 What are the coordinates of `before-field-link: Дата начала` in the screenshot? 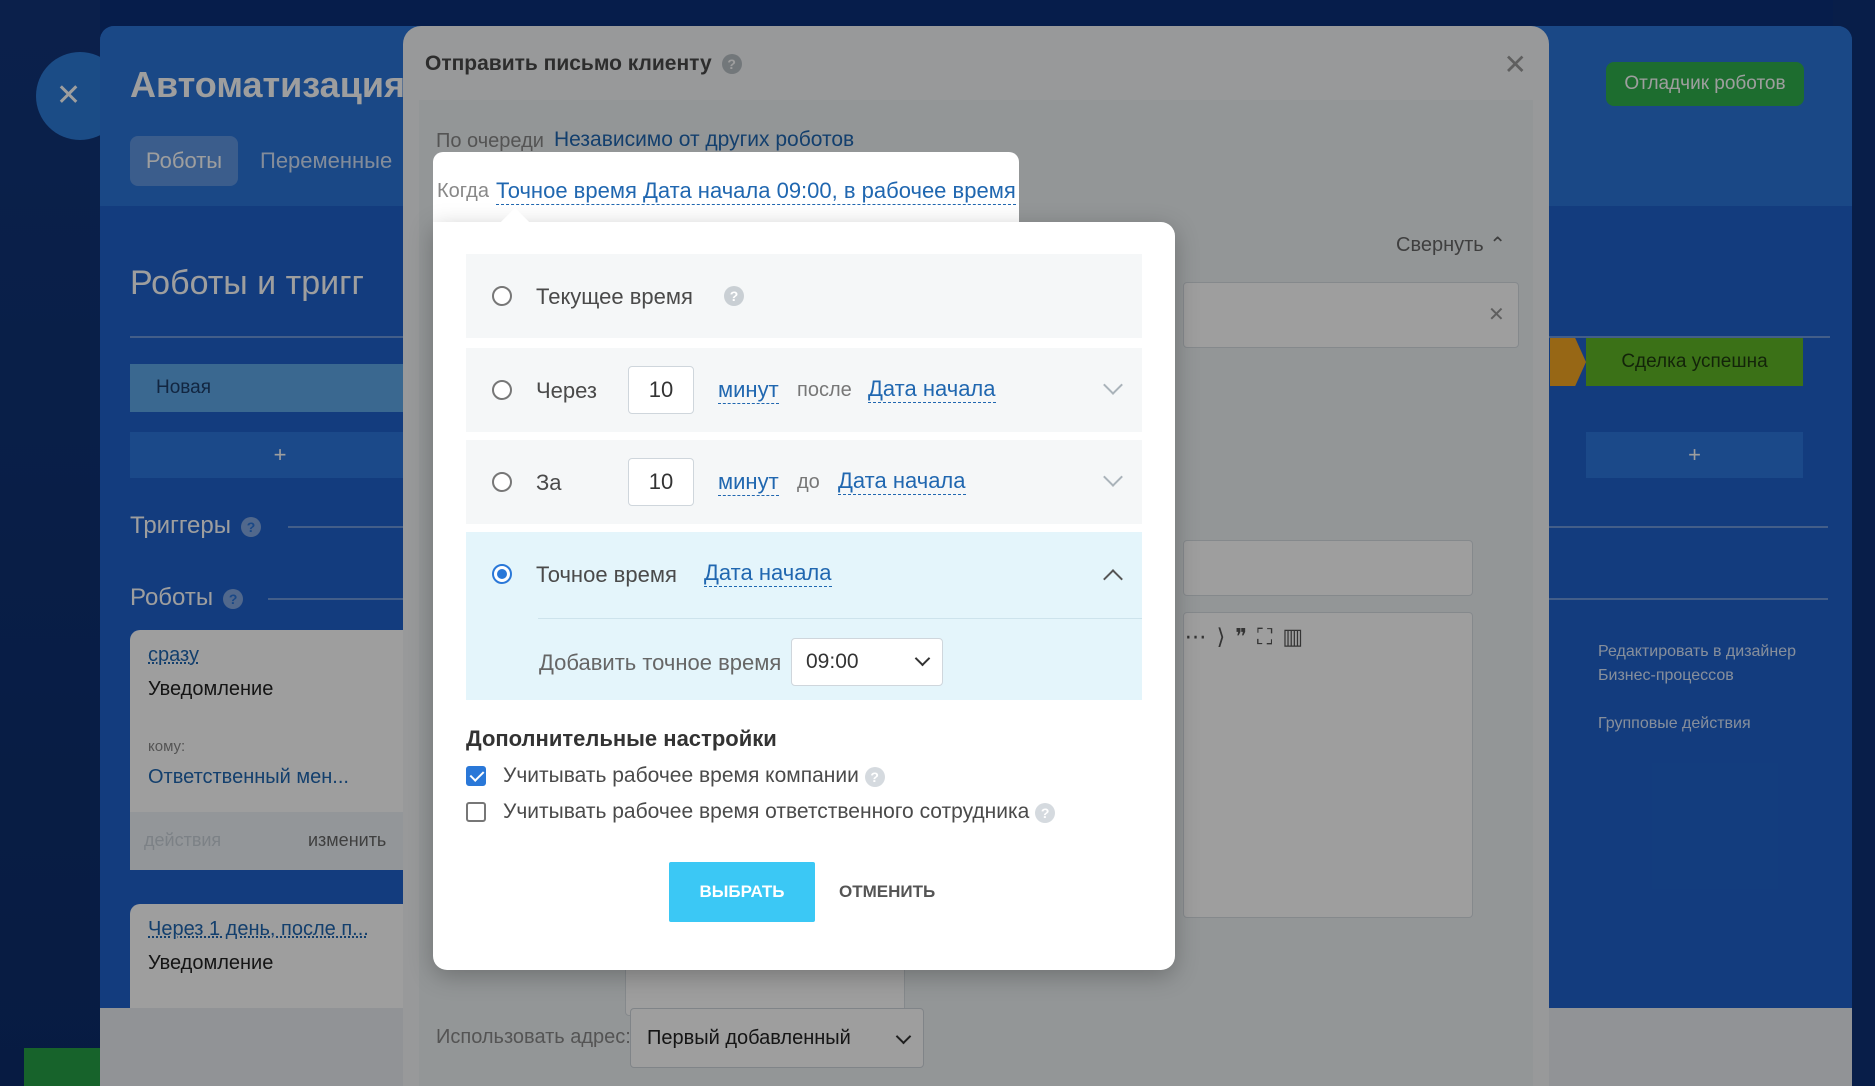 It's located at (902, 481).